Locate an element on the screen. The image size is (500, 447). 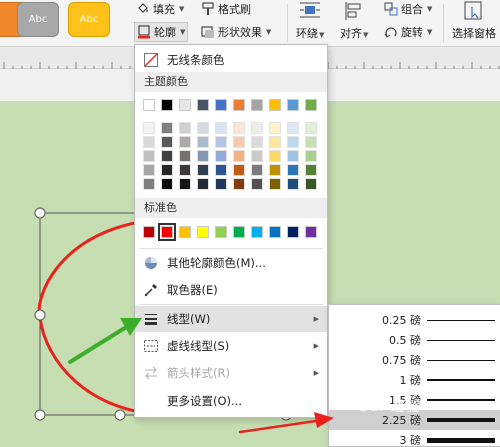
group-button: 组合 ▼ is located at coordinates (408, 9).